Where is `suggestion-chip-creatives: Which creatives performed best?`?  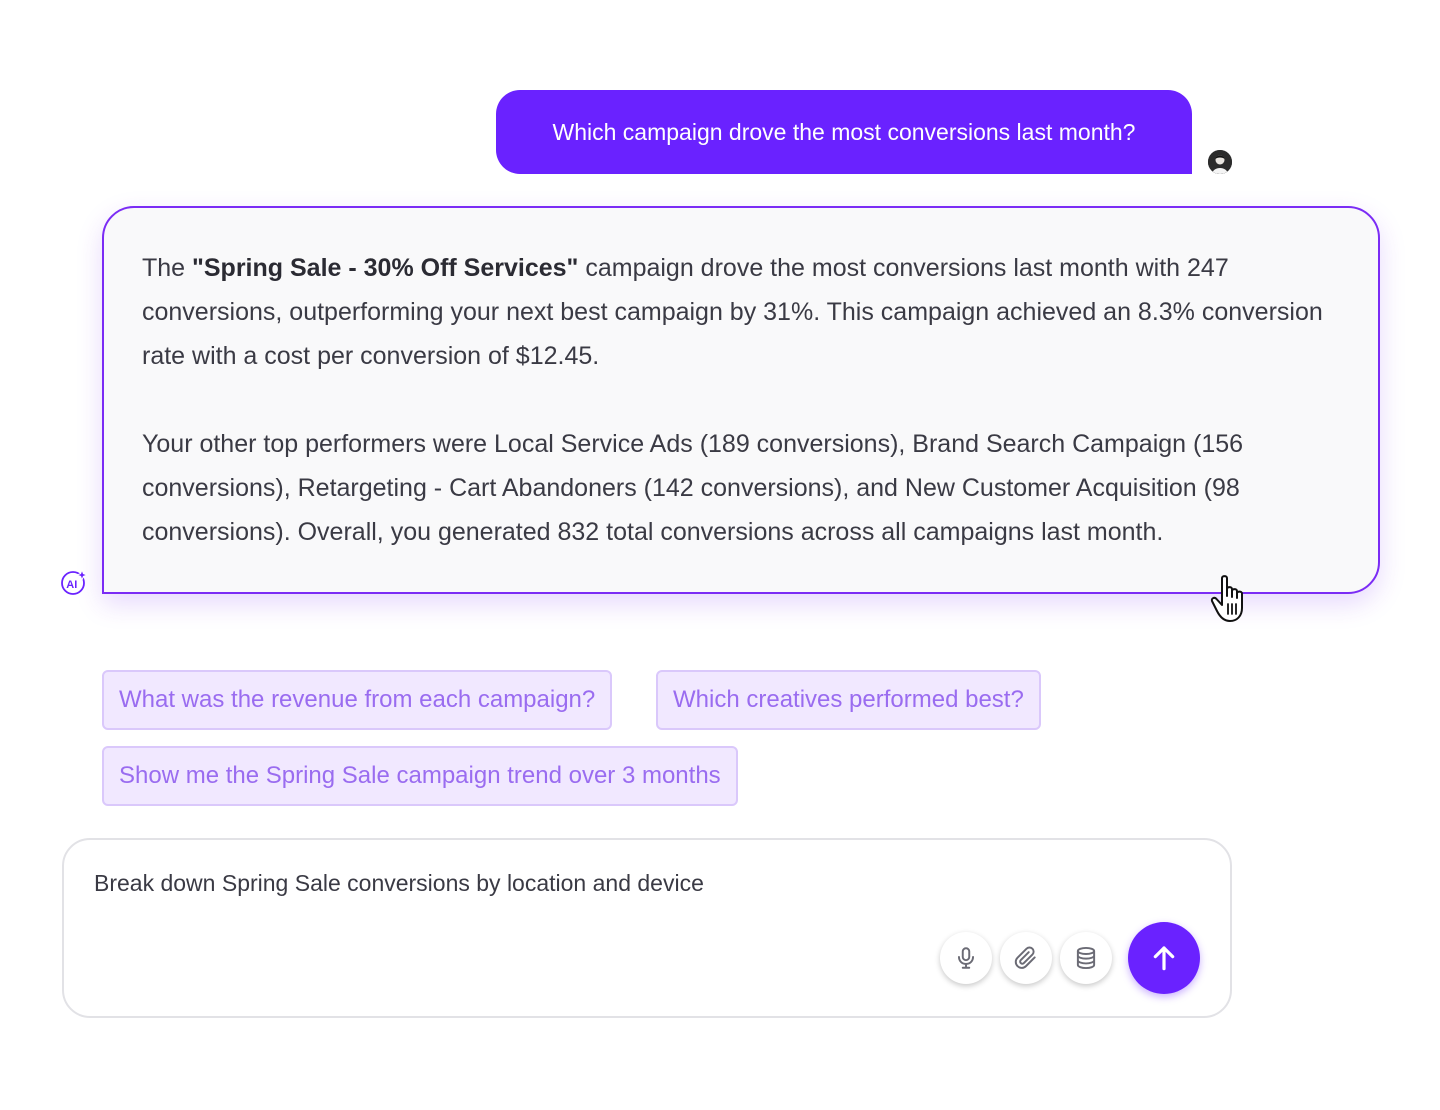 suggestion-chip-creatives: Which creatives performed best? is located at coordinates (848, 700).